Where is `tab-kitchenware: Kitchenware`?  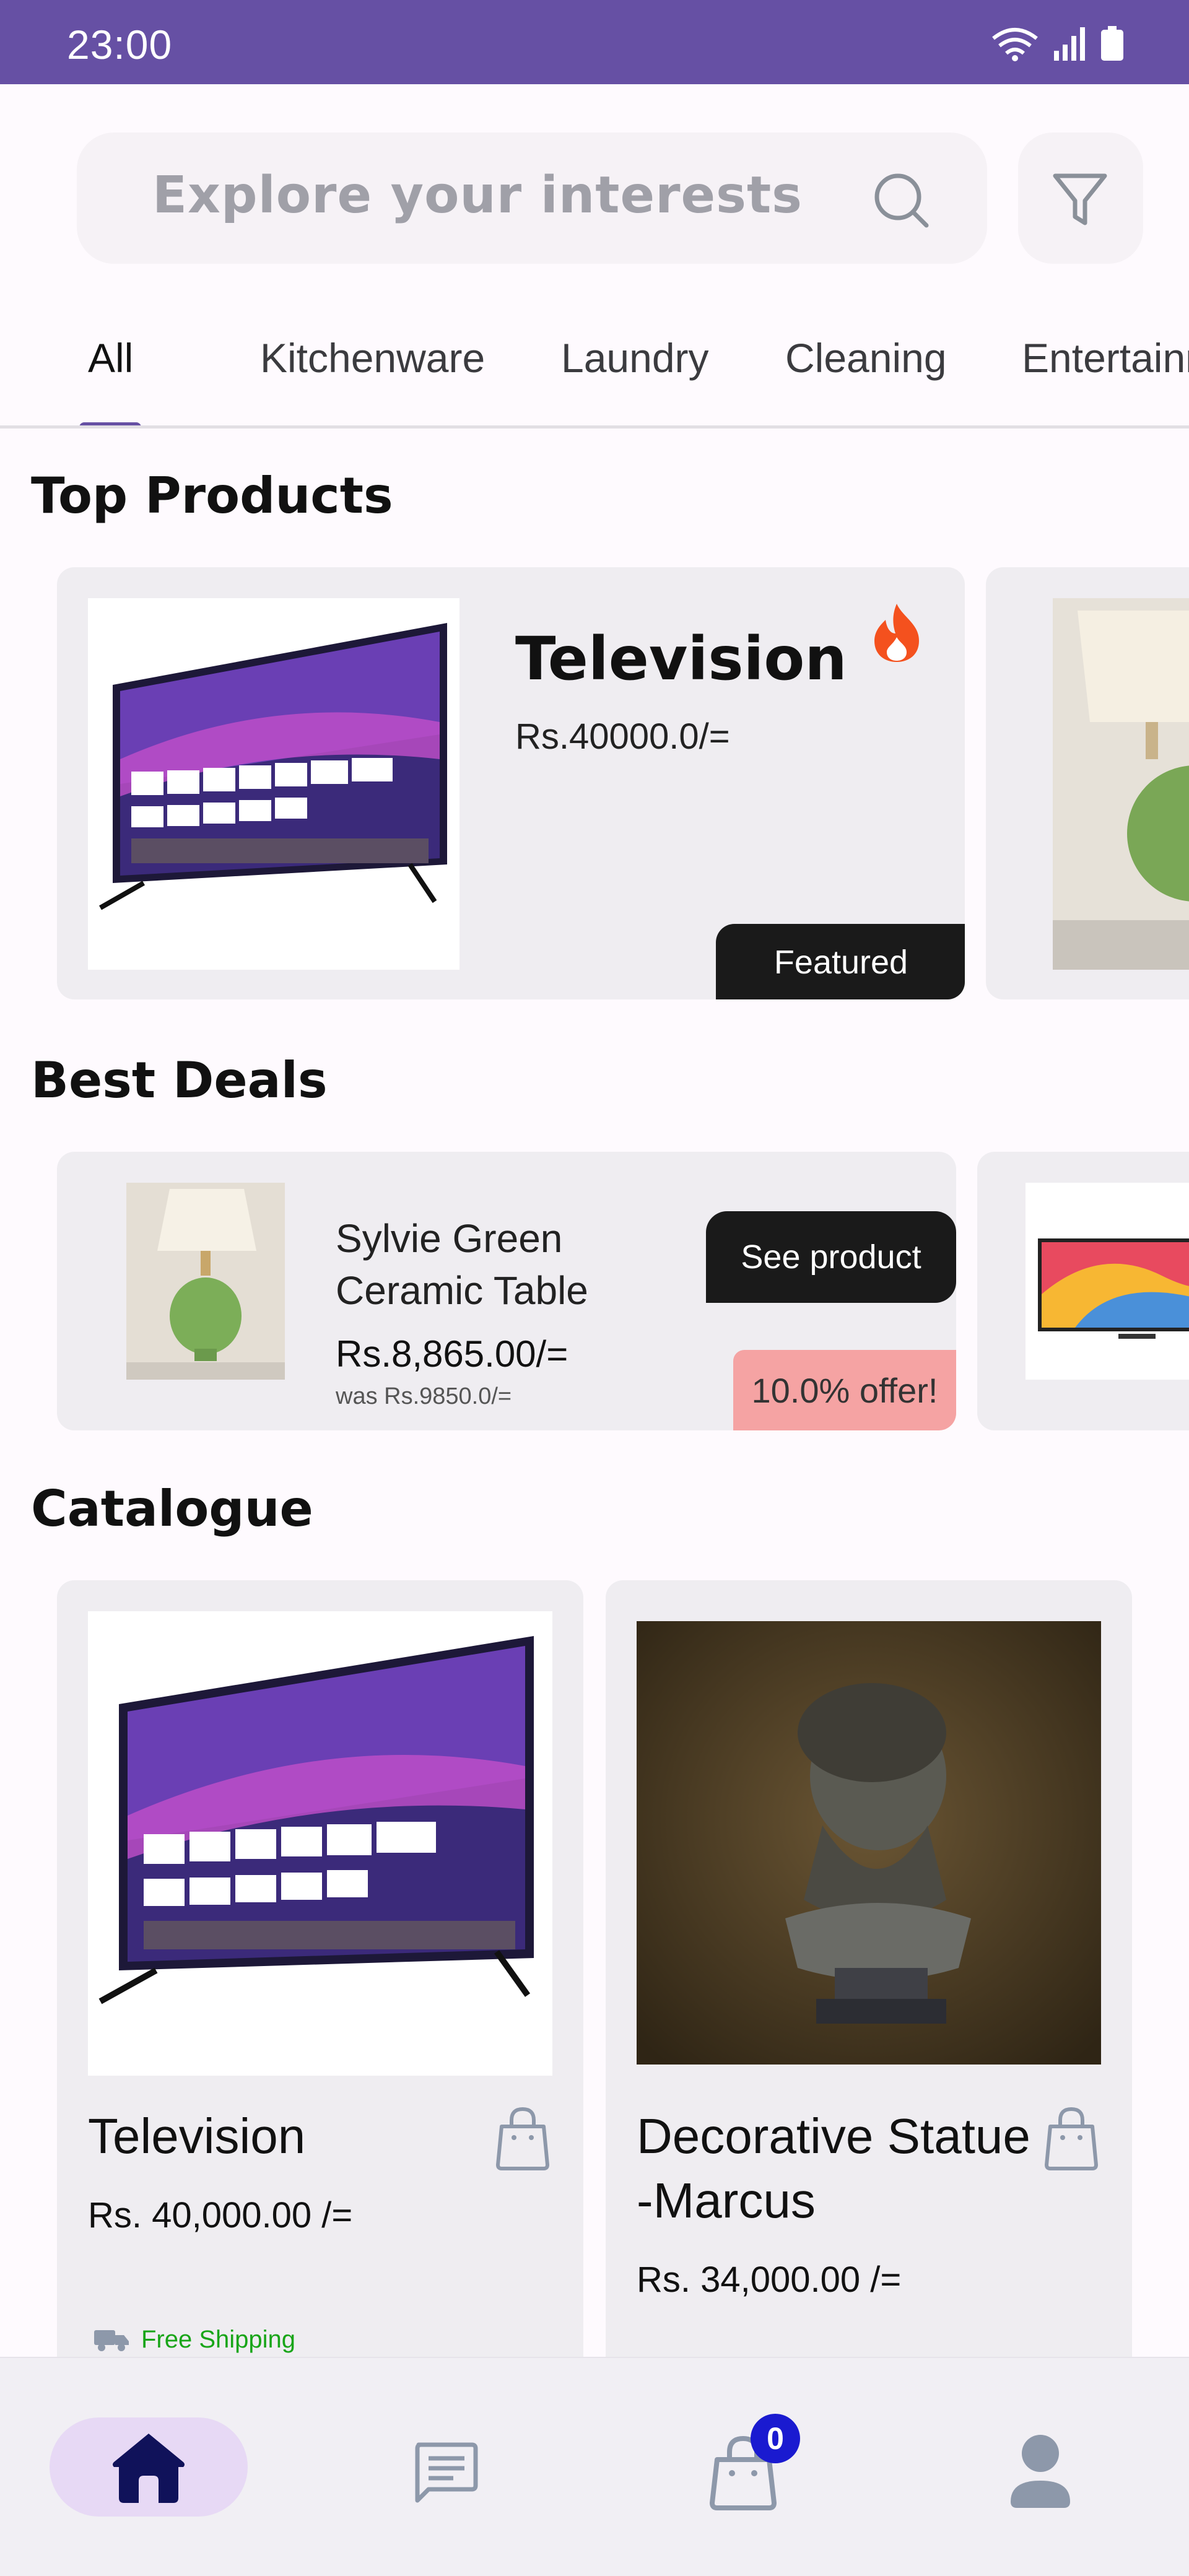 tab-kitchenware: Kitchenware is located at coordinates (372, 357).